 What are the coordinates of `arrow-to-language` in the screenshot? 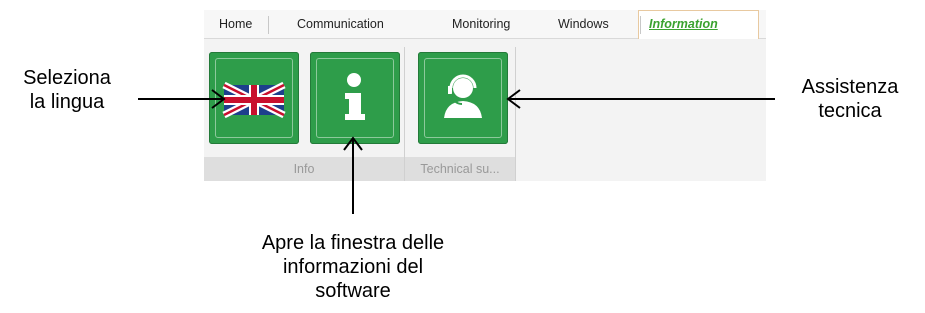 It's located at (182, 99).